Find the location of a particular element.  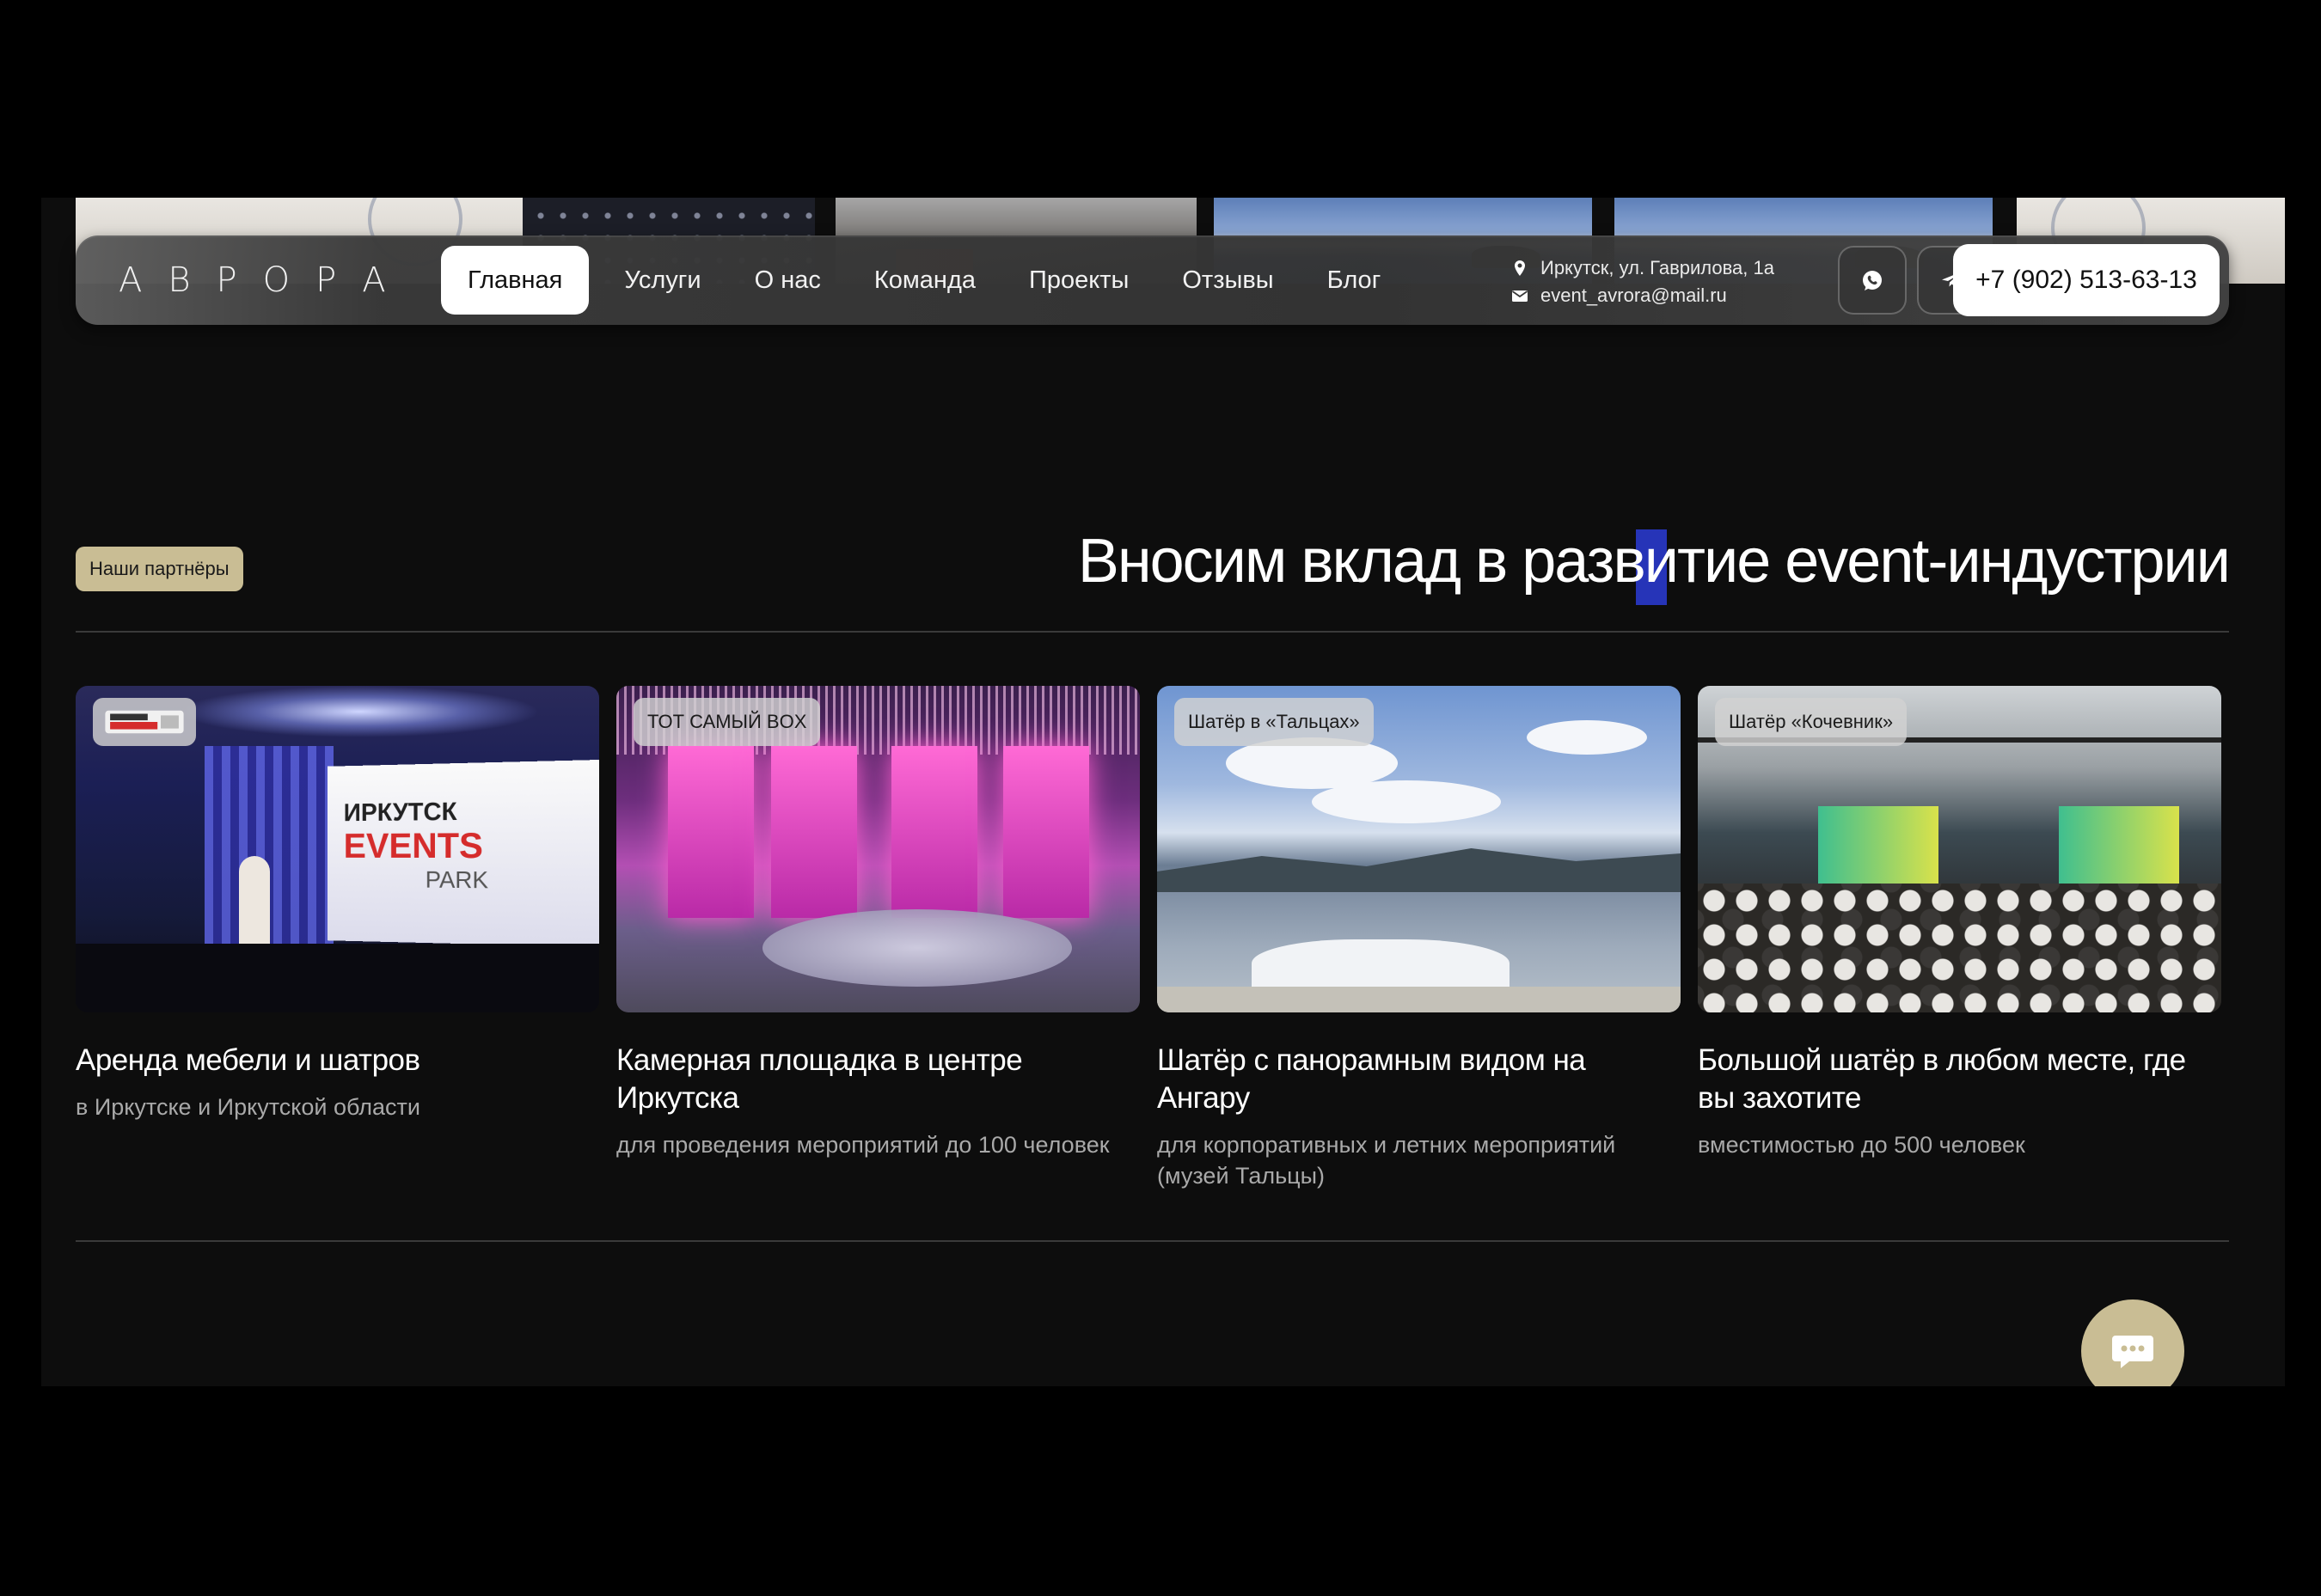

card-title: Шатёр с панорамным видом на Ангару is located at coordinates (1371, 1079).